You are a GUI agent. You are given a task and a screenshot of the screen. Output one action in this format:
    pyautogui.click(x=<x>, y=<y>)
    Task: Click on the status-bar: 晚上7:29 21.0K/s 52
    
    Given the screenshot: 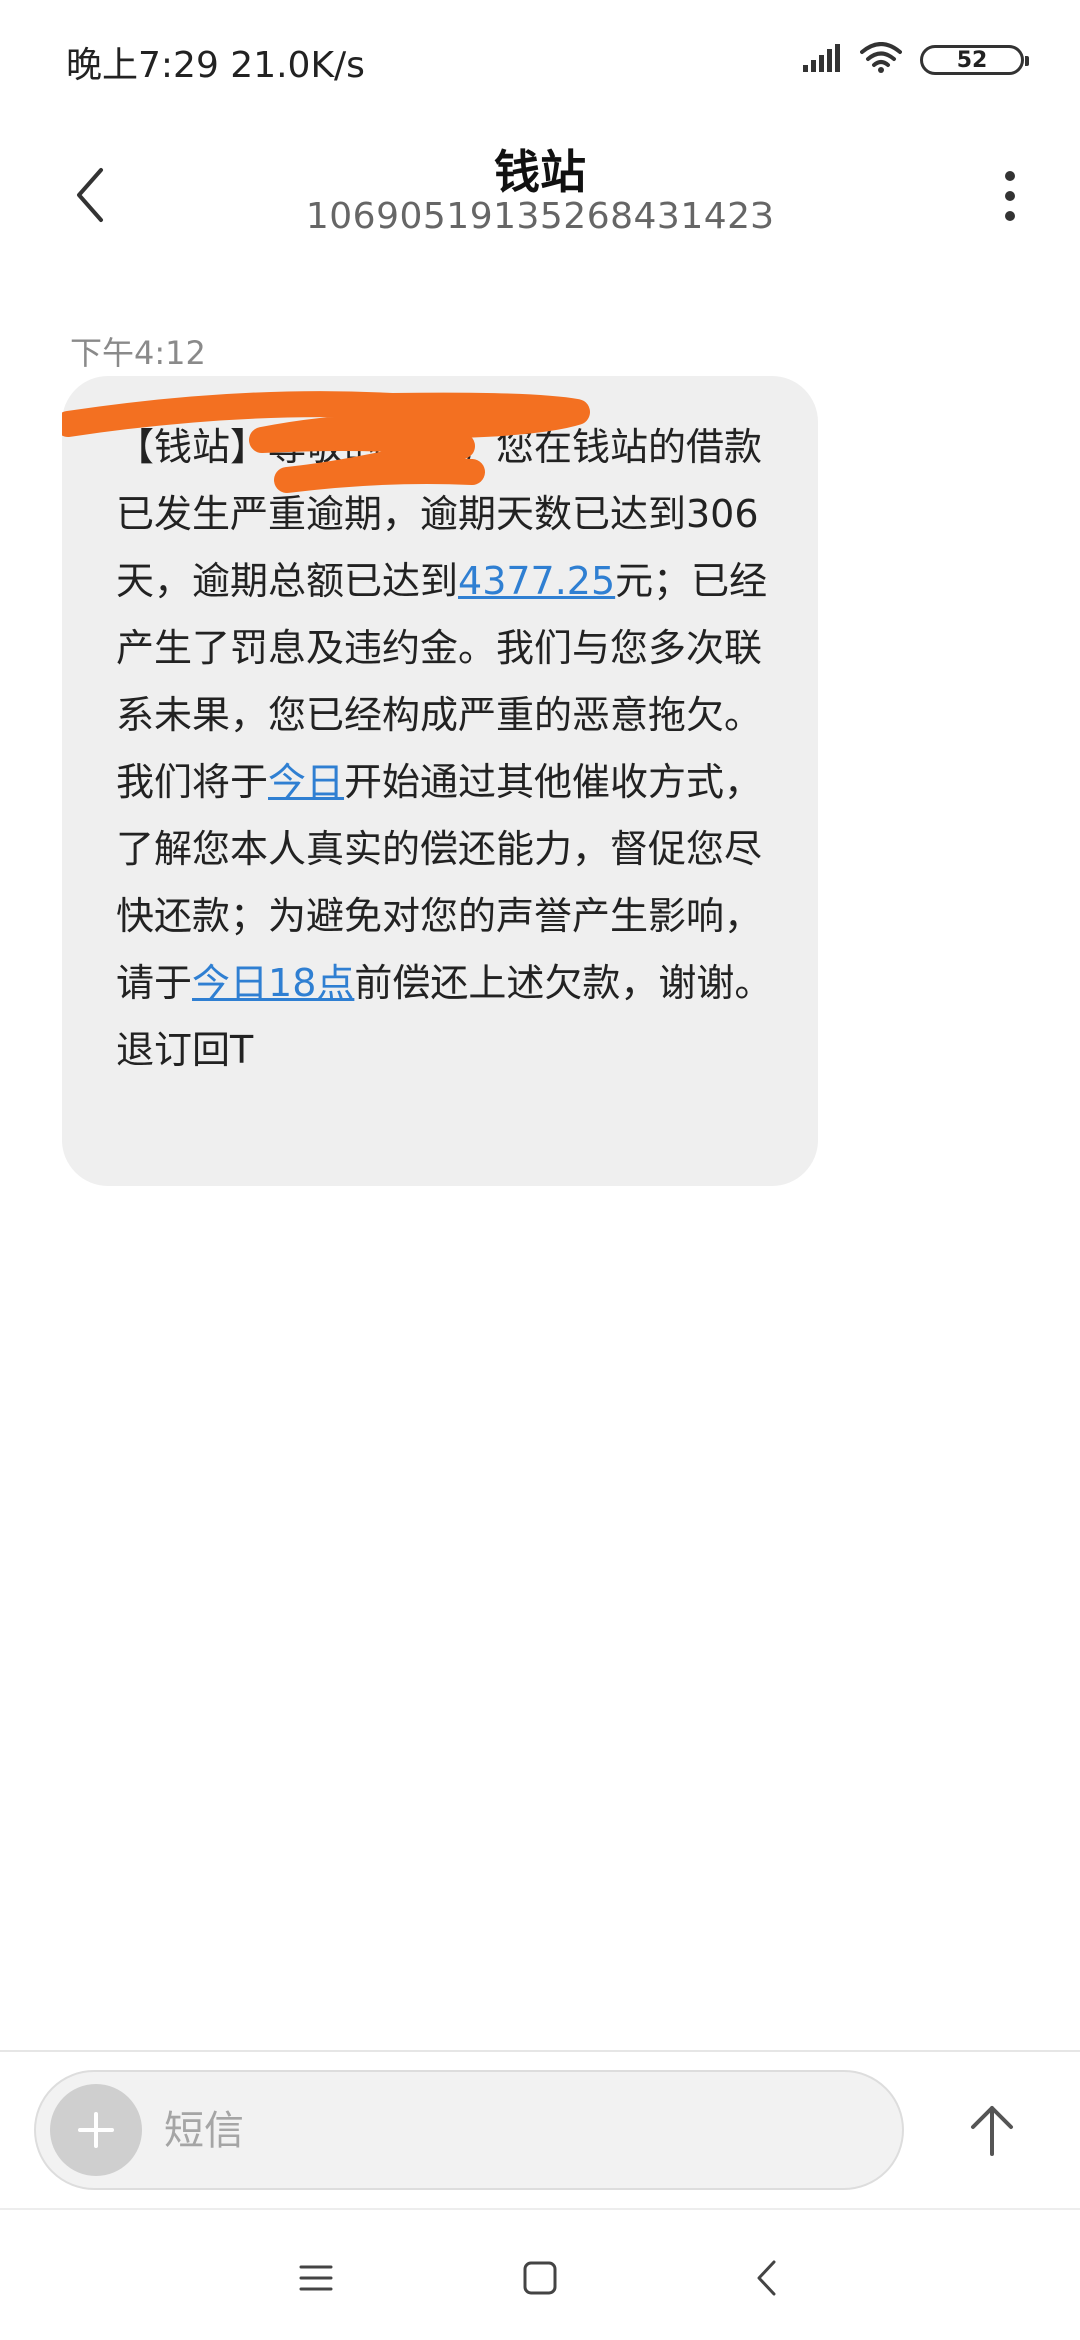 What is the action you would take?
    pyautogui.click(x=540, y=60)
    